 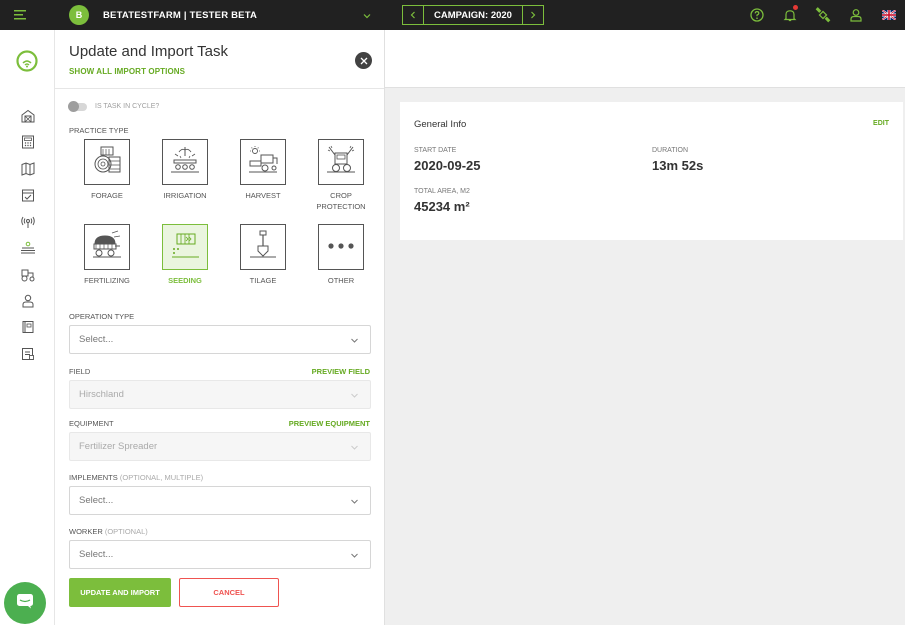 I want to click on update-and-import-button: UPDATE AND IMPORT, so click(x=120, y=592).